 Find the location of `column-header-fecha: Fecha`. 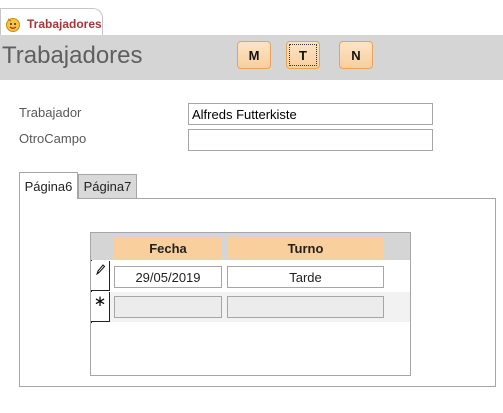

column-header-fecha: Fecha is located at coordinates (168, 248).